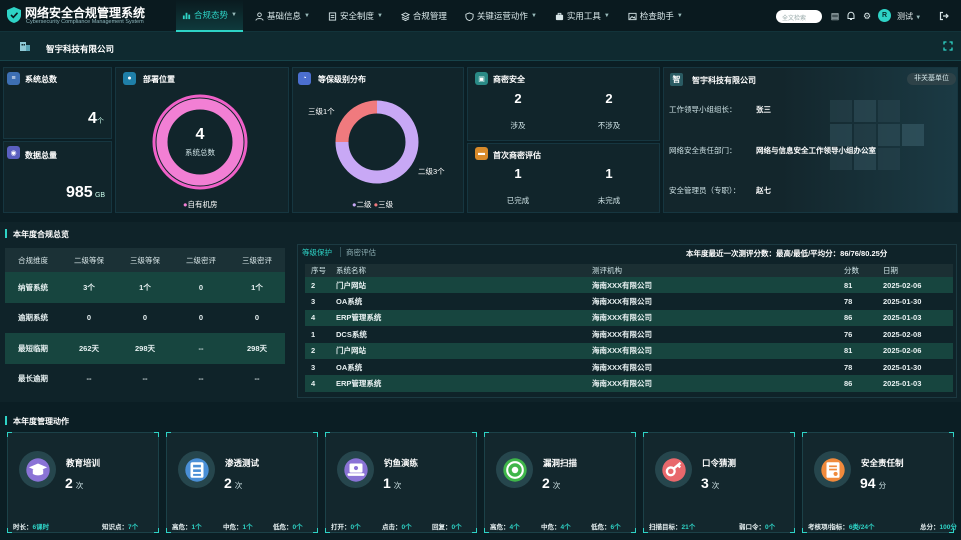 This screenshot has height=540, width=961. I want to click on table-cell: 4, so click(317, 383).